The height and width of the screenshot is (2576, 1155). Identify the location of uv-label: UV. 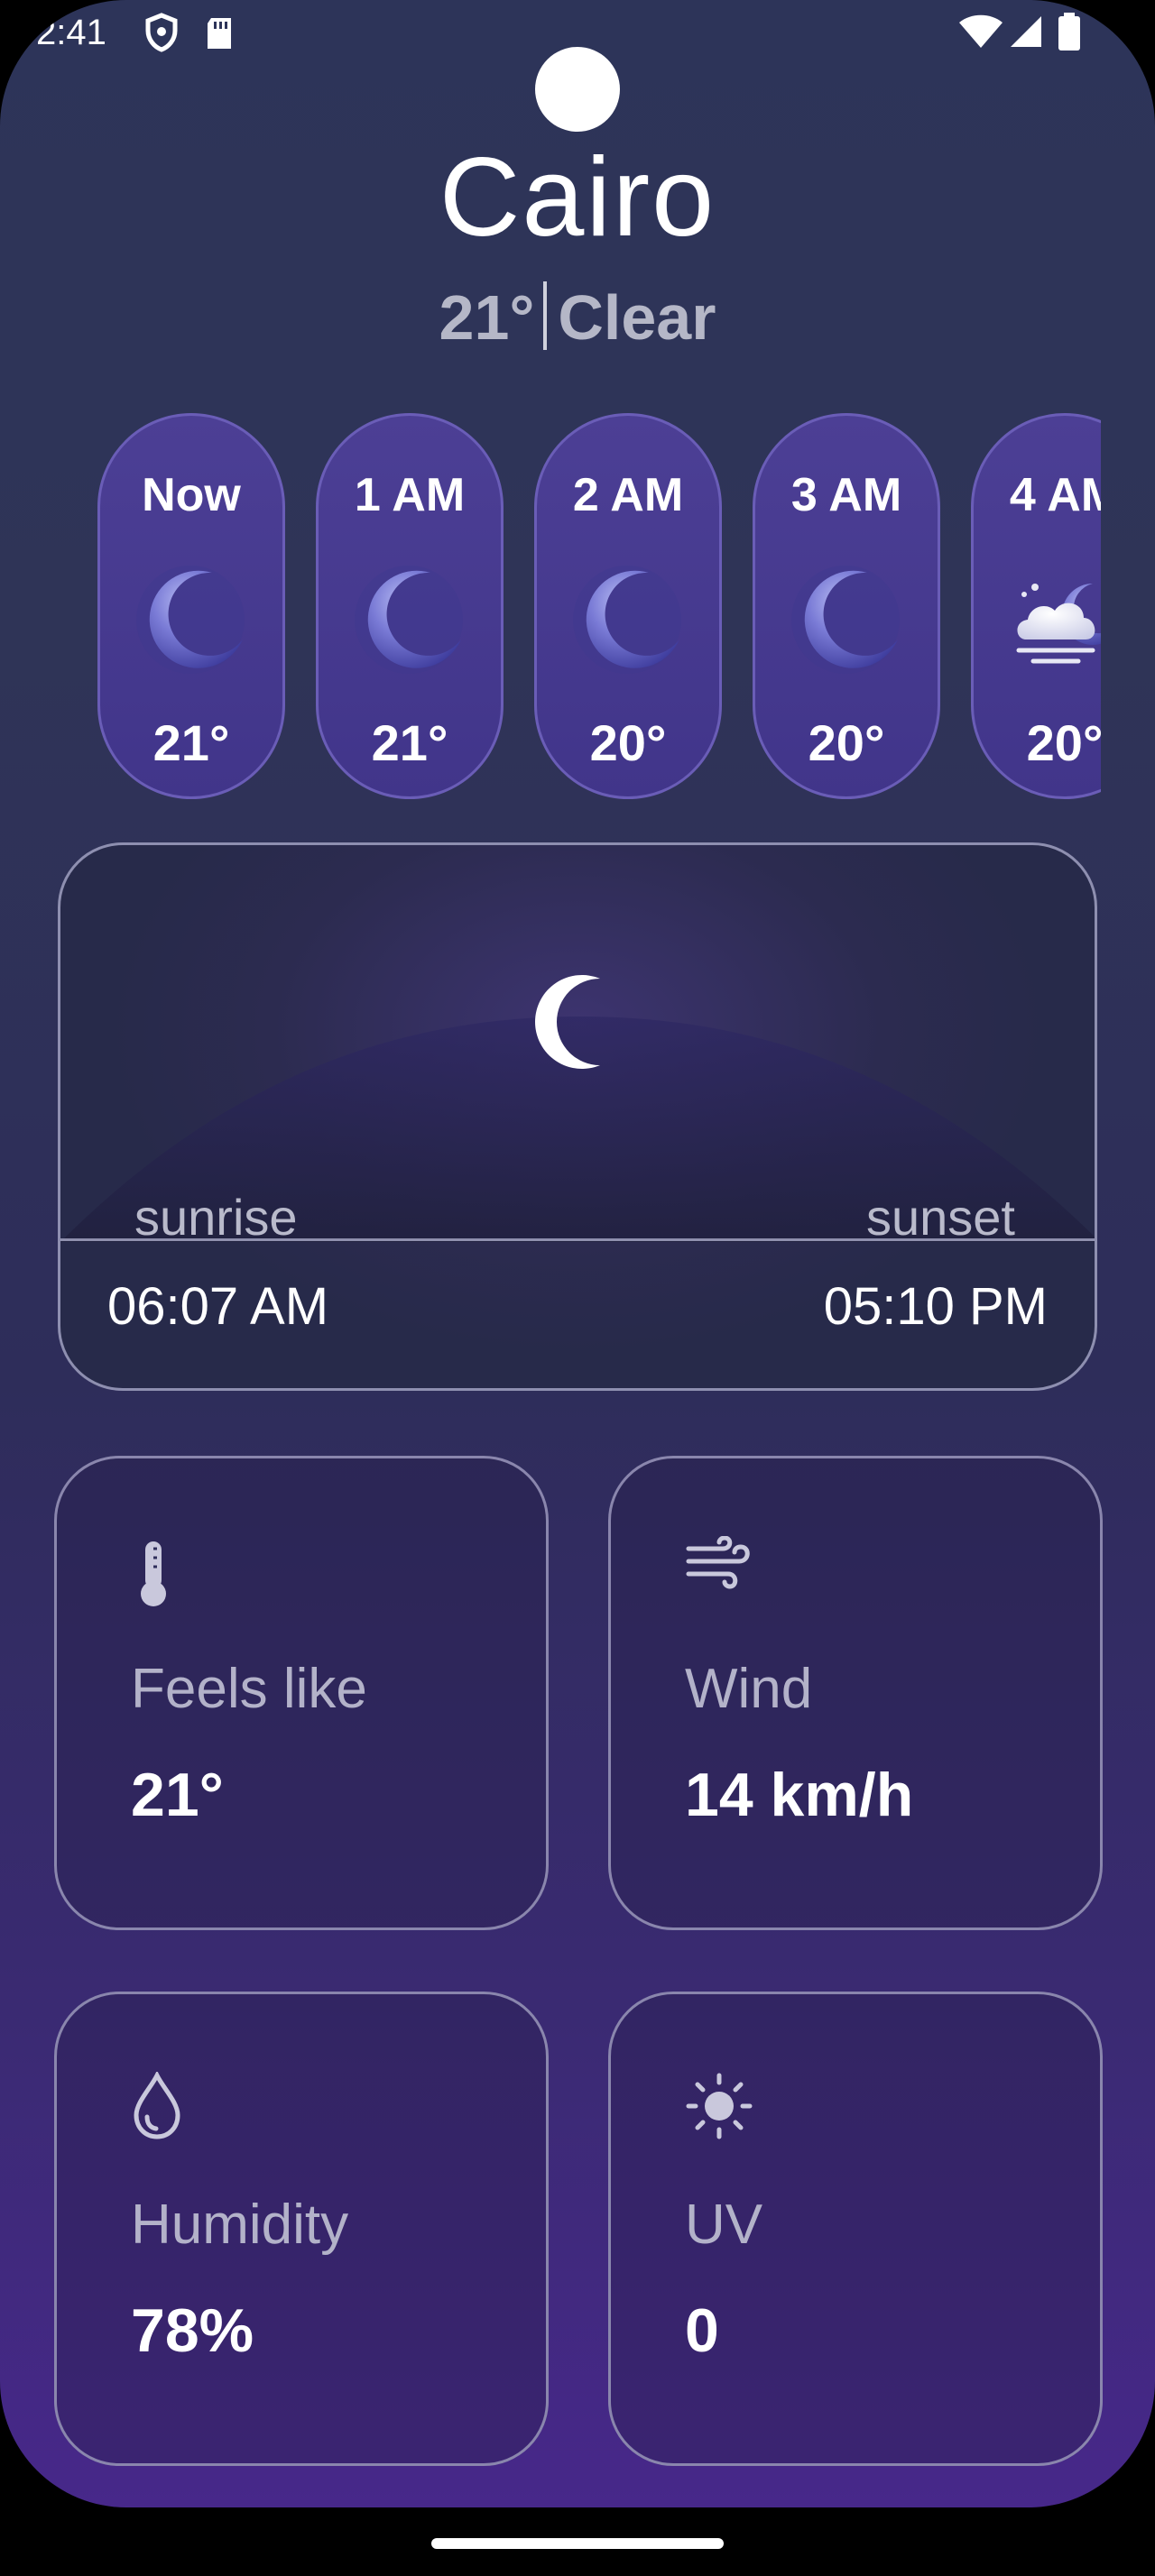
(724, 2225).